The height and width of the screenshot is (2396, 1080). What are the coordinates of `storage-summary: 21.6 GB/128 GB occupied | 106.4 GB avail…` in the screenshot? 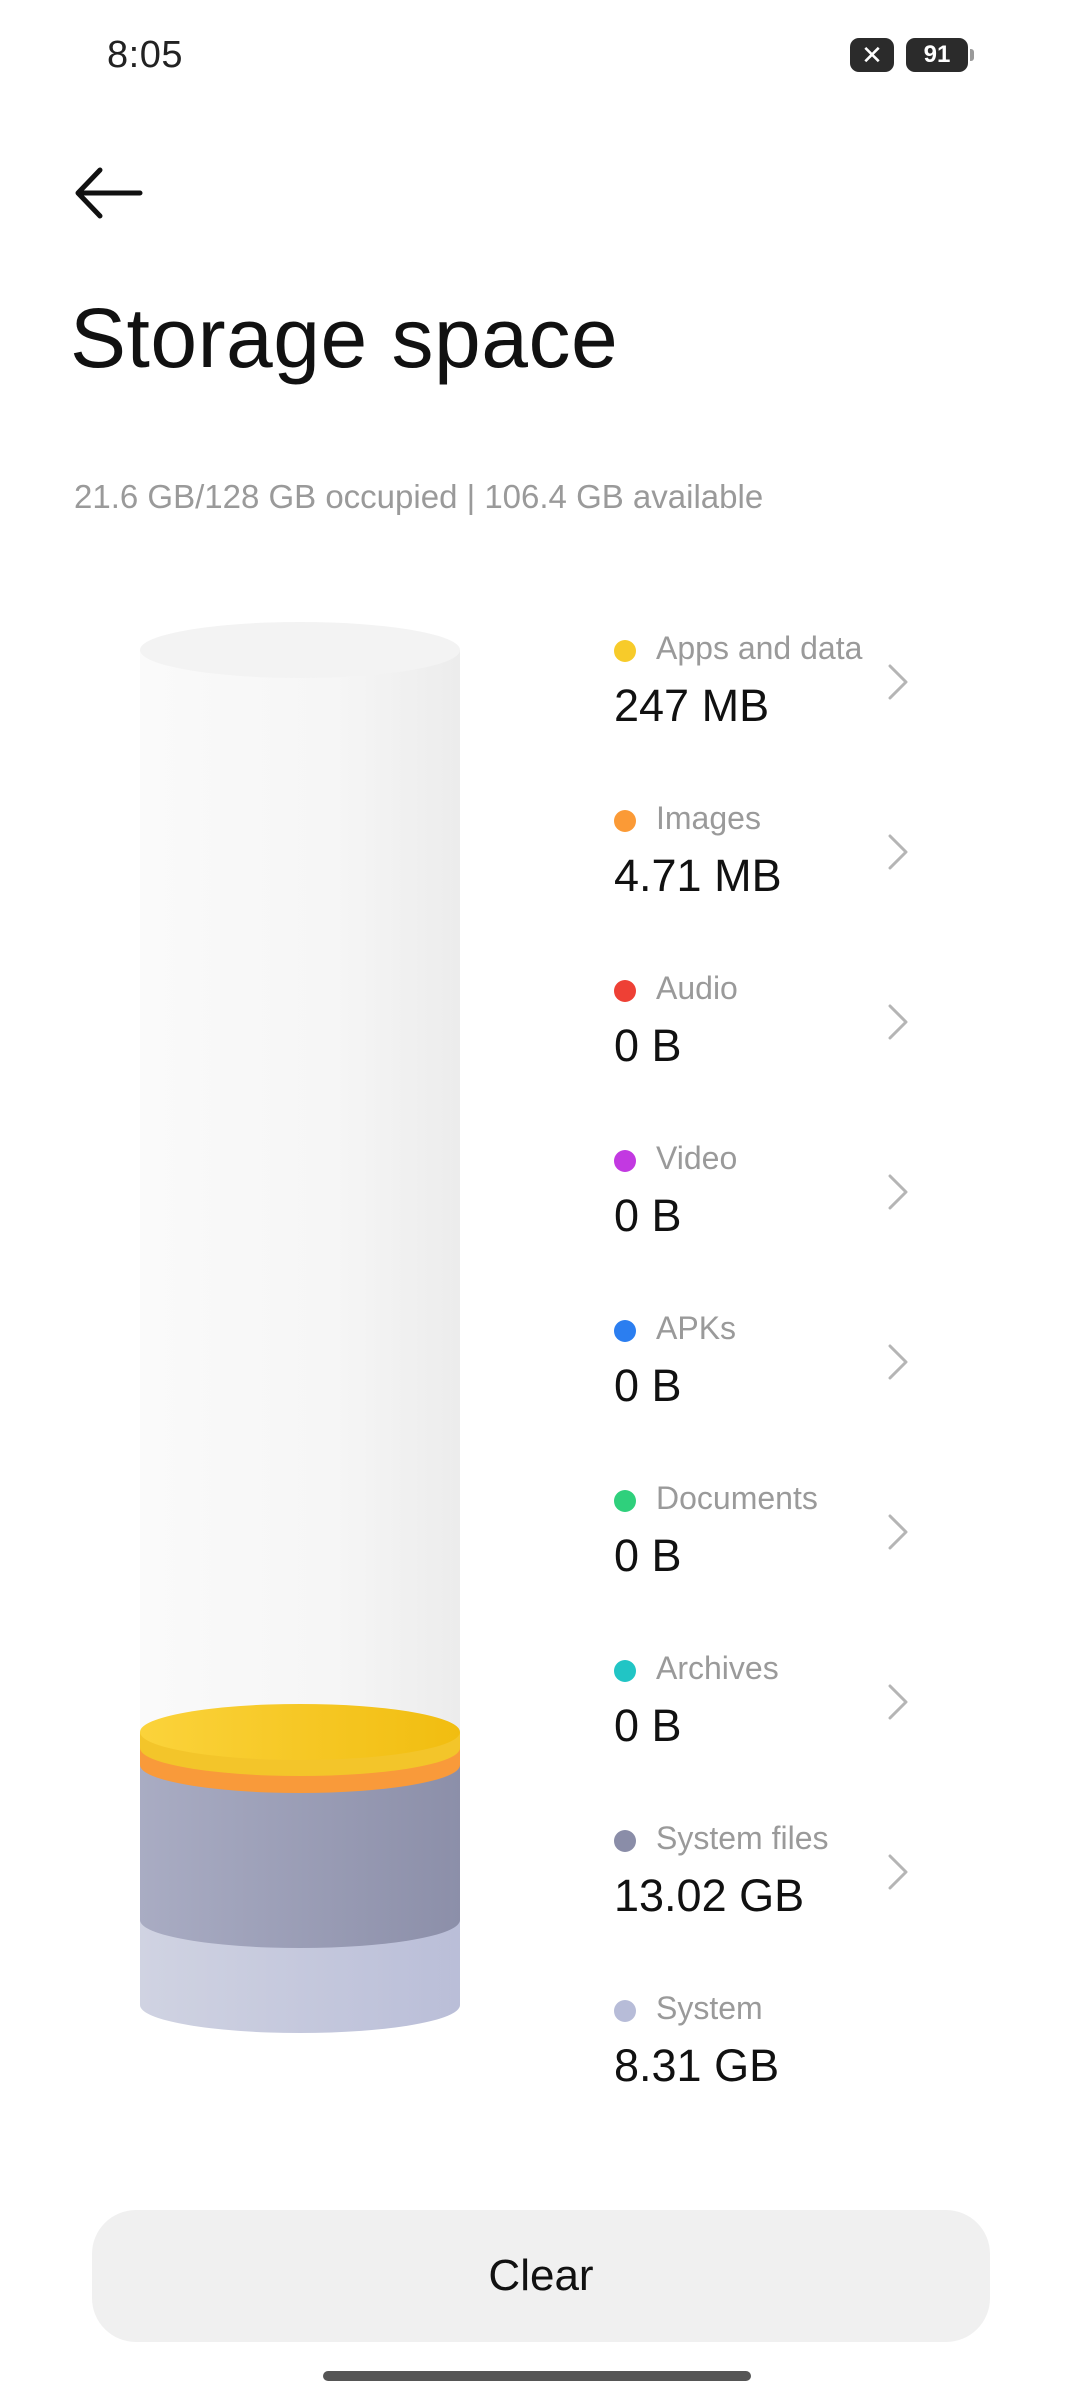 It's located at (419, 496).